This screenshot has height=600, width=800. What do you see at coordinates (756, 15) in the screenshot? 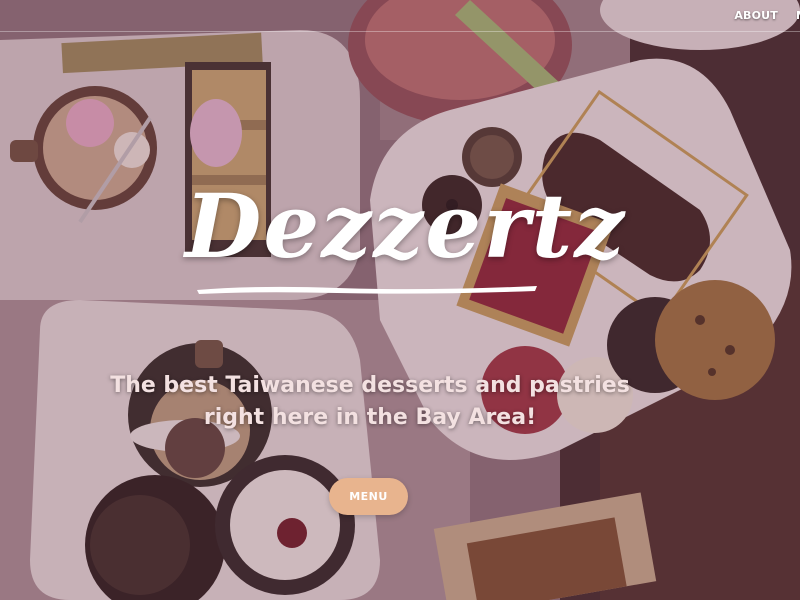
I see `nav-link-about: ABOUT` at bounding box center [756, 15].